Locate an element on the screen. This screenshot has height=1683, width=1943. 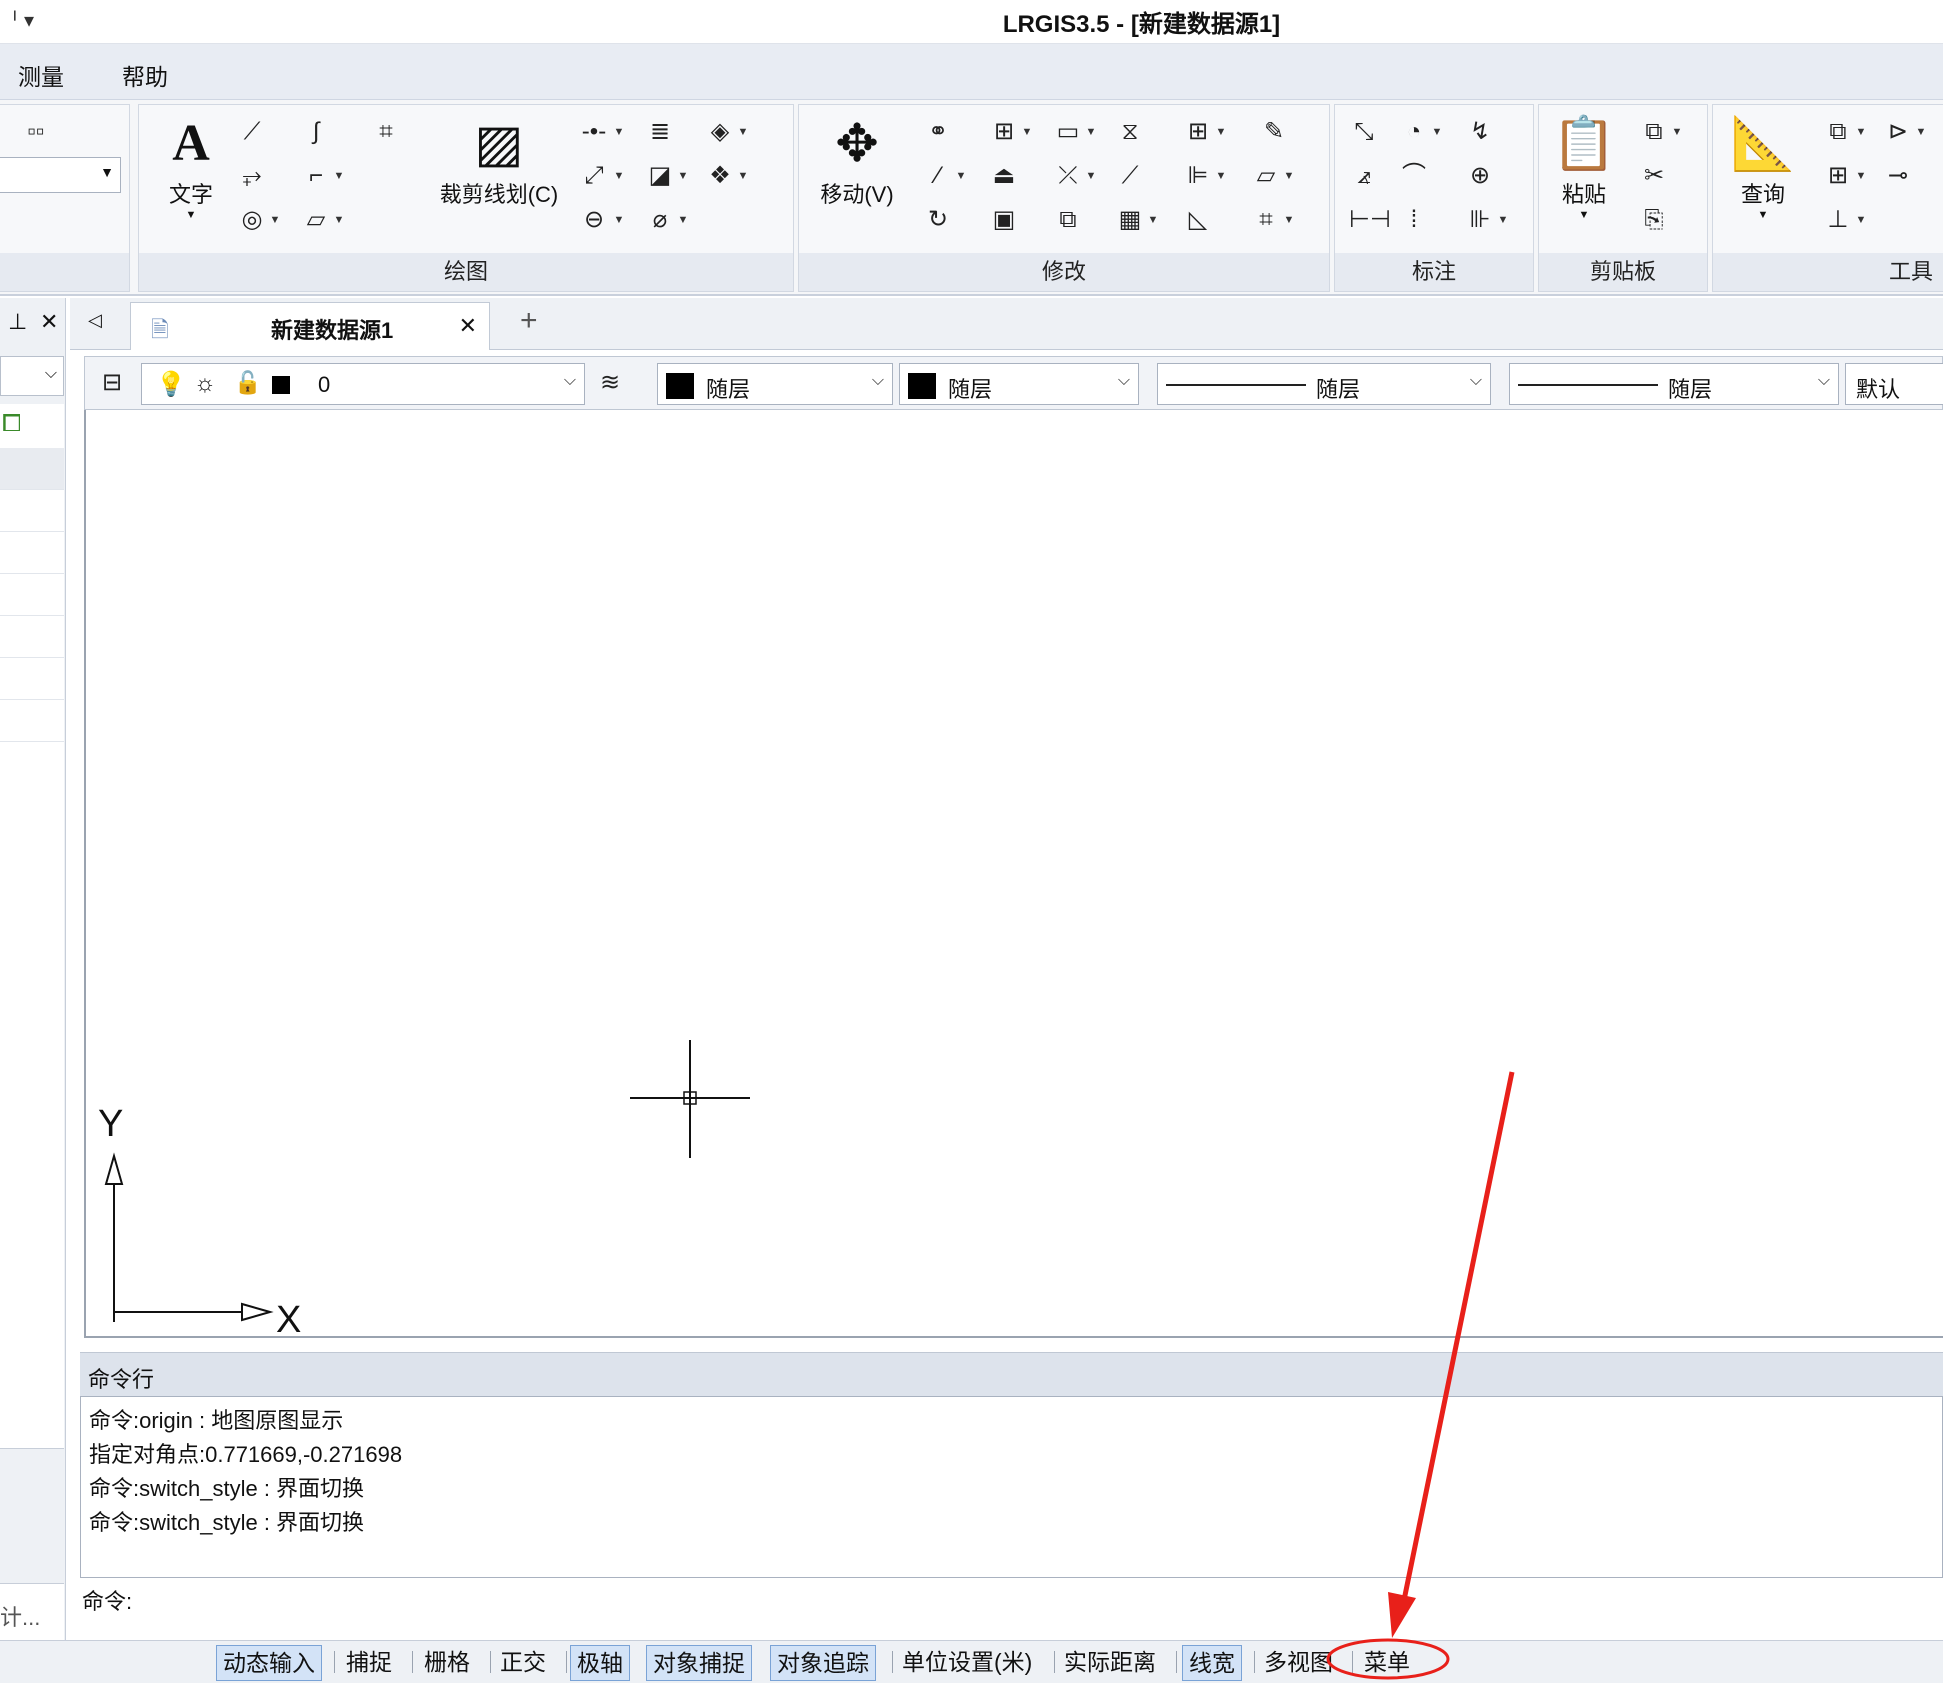
line-icon: ⟋ is located at coordinates (252, 132).